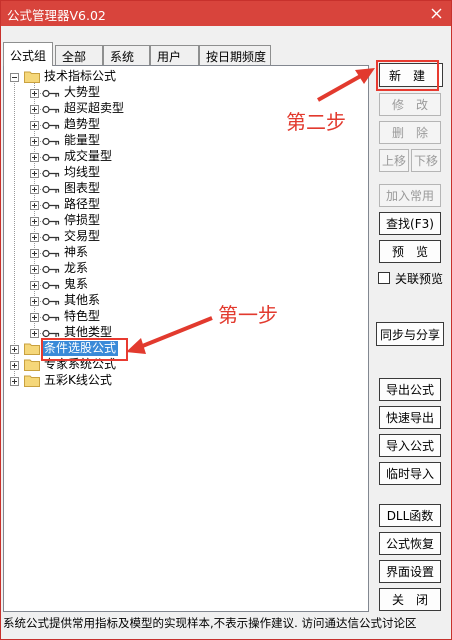  What do you see at coordinates (235, 55) in the screenshot?
I see `tab-by-date-frequency: 按日期频度` at bounding box center [235, 55].